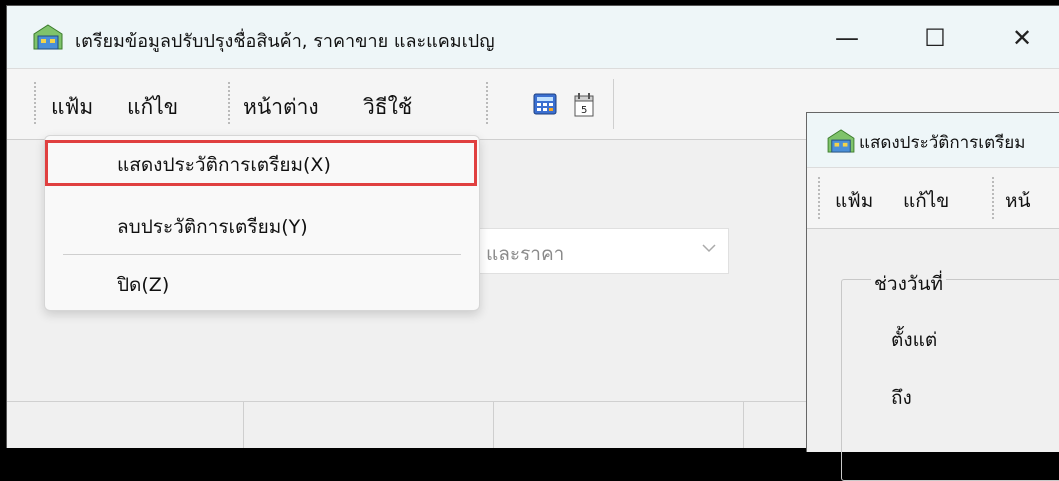 The image size is (1059, 481). Describe the element at coordinates (545, 104) in the screenshot. I see `calculator-icon` at that location.